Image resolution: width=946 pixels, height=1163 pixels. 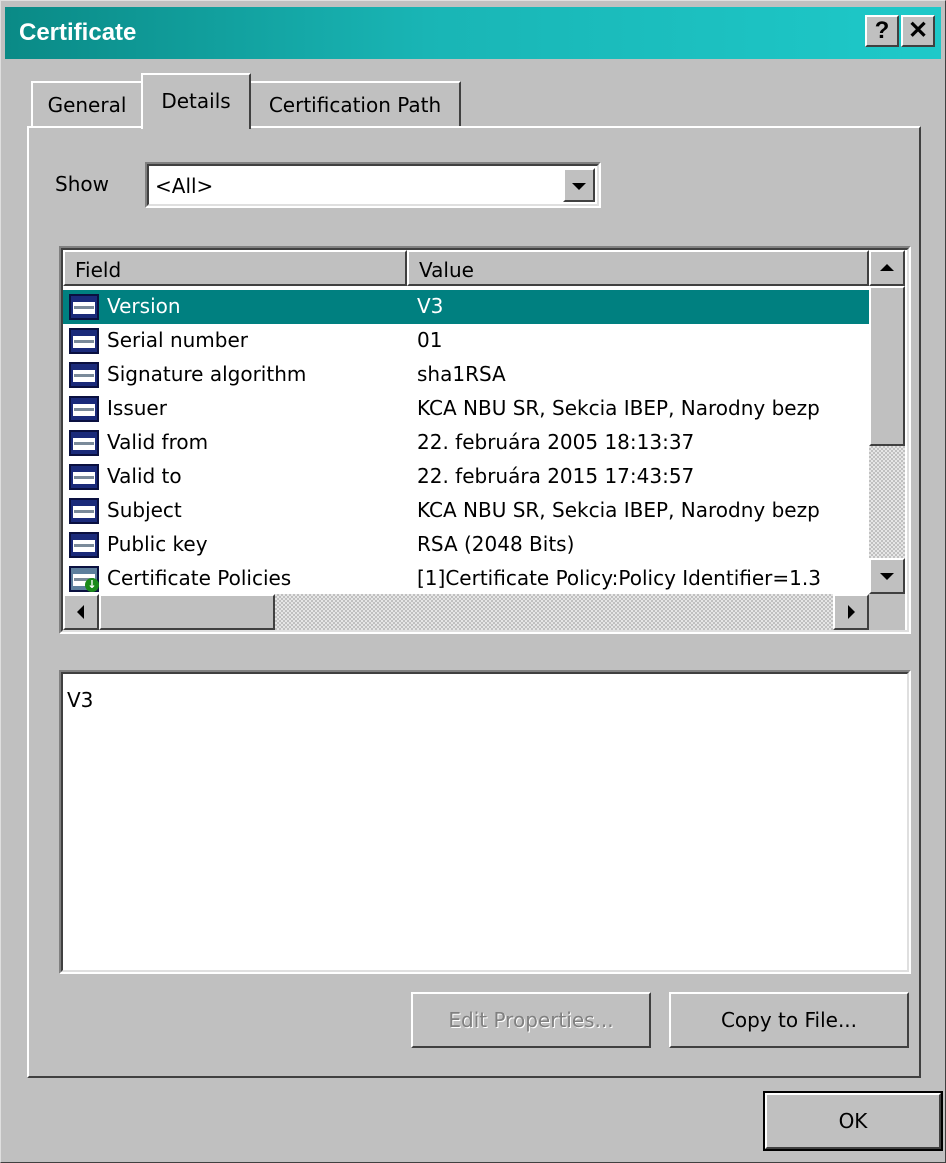 I want to click on tab-general: General, so click(x=87, y=104).